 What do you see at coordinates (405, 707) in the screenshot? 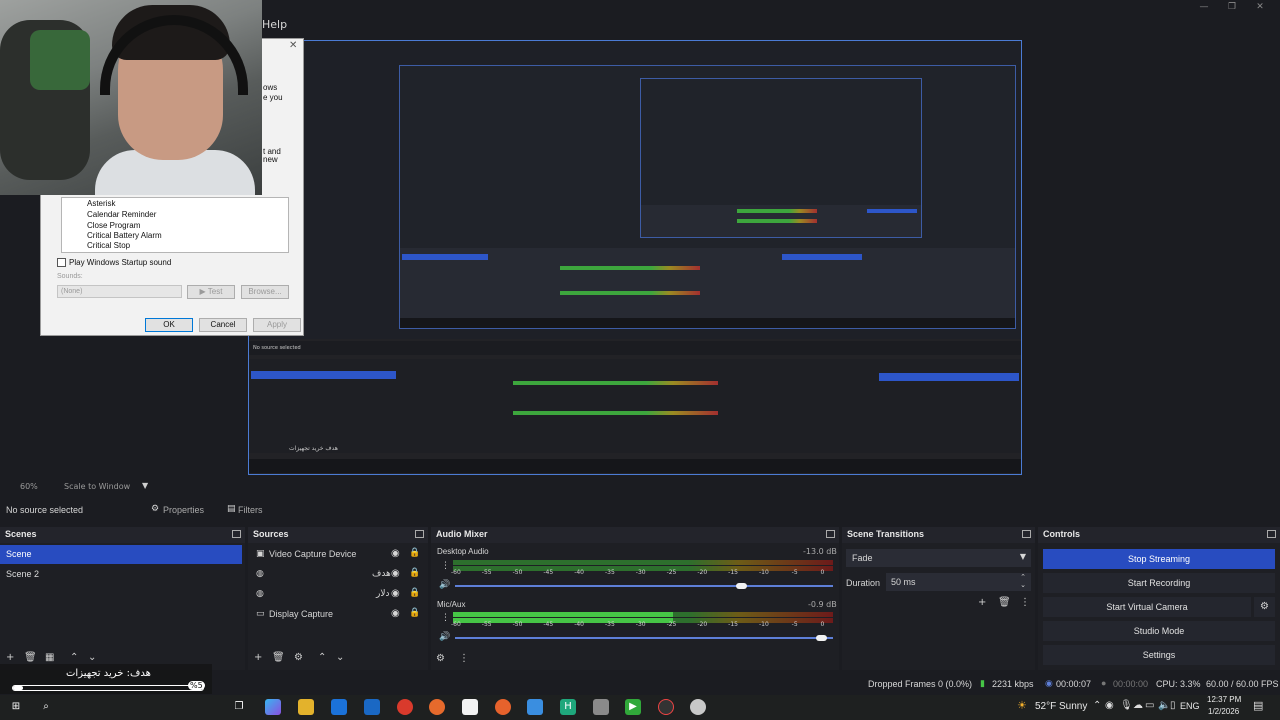
I see `chrome-icon` at bounding box center [405, 707].